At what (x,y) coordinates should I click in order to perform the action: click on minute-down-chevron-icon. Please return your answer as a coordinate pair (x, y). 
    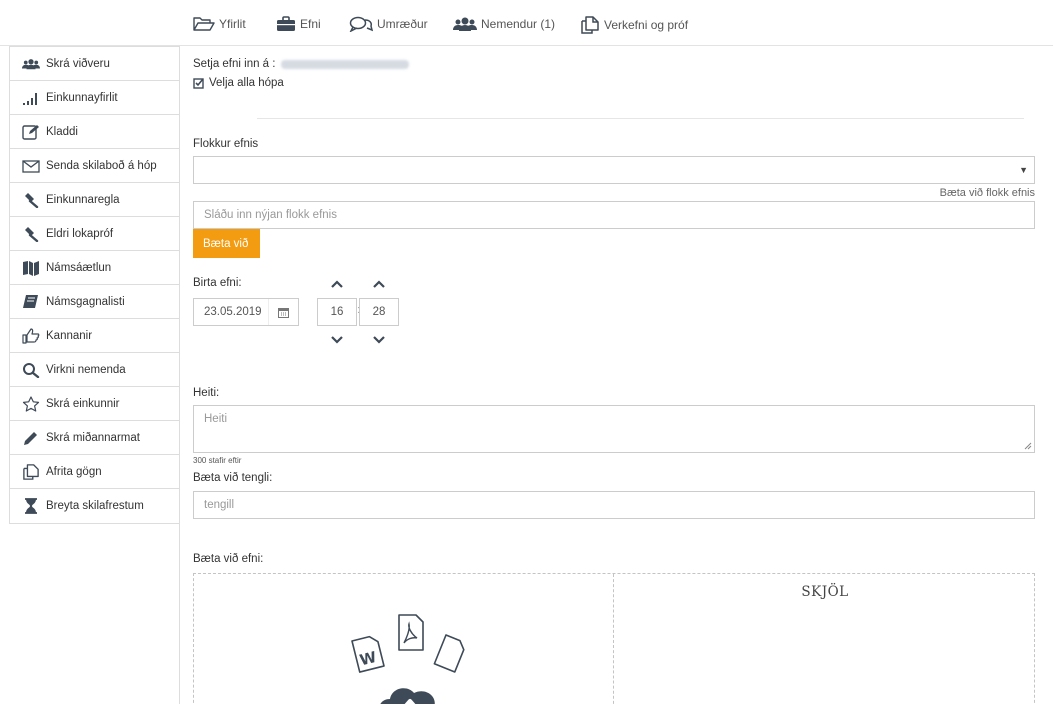
    Looking at the image, I should click on (379, 340).